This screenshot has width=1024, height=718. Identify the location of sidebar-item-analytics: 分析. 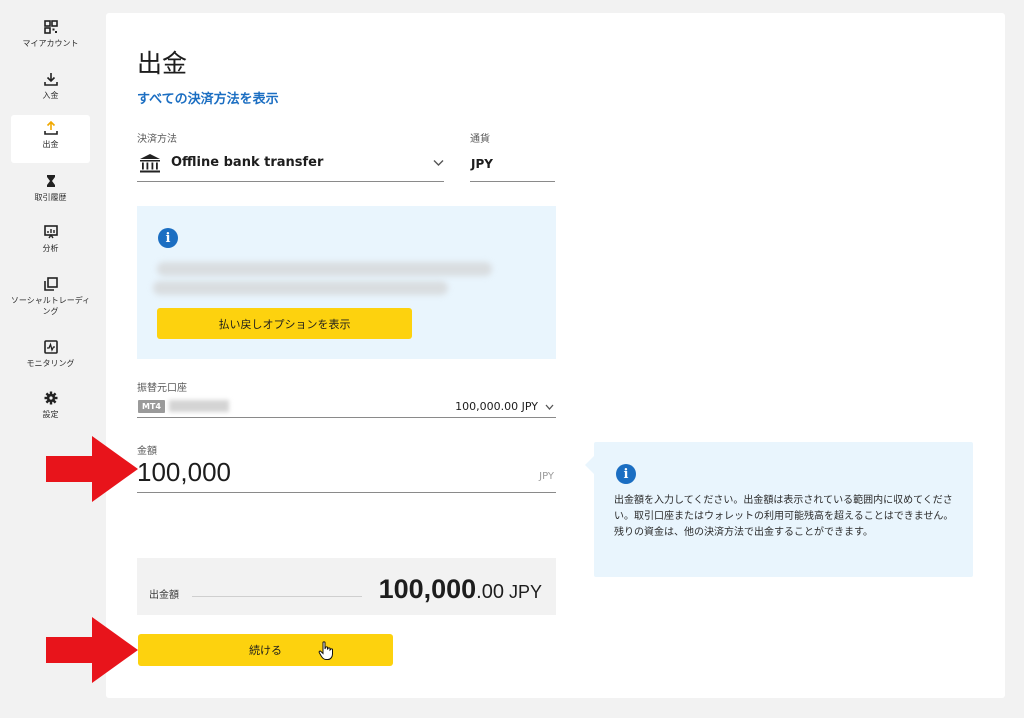
(50, 243).